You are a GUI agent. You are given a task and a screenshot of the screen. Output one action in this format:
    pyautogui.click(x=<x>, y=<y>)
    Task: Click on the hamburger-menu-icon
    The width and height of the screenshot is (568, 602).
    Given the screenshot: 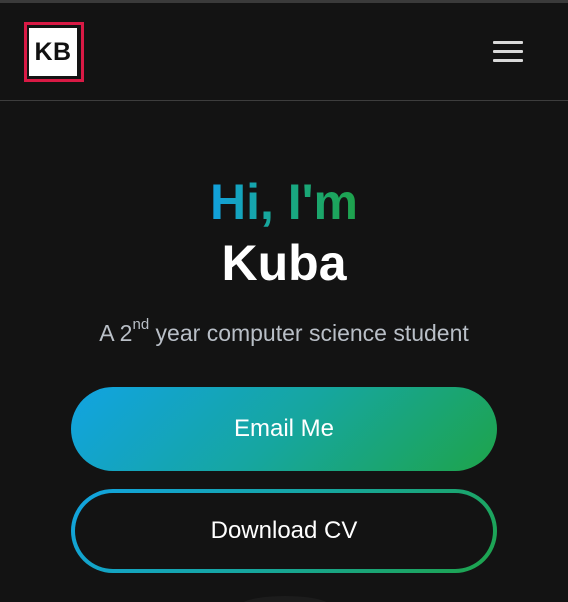 What is the action you would take?
    pyautogui.click(x=508, y=52)
    